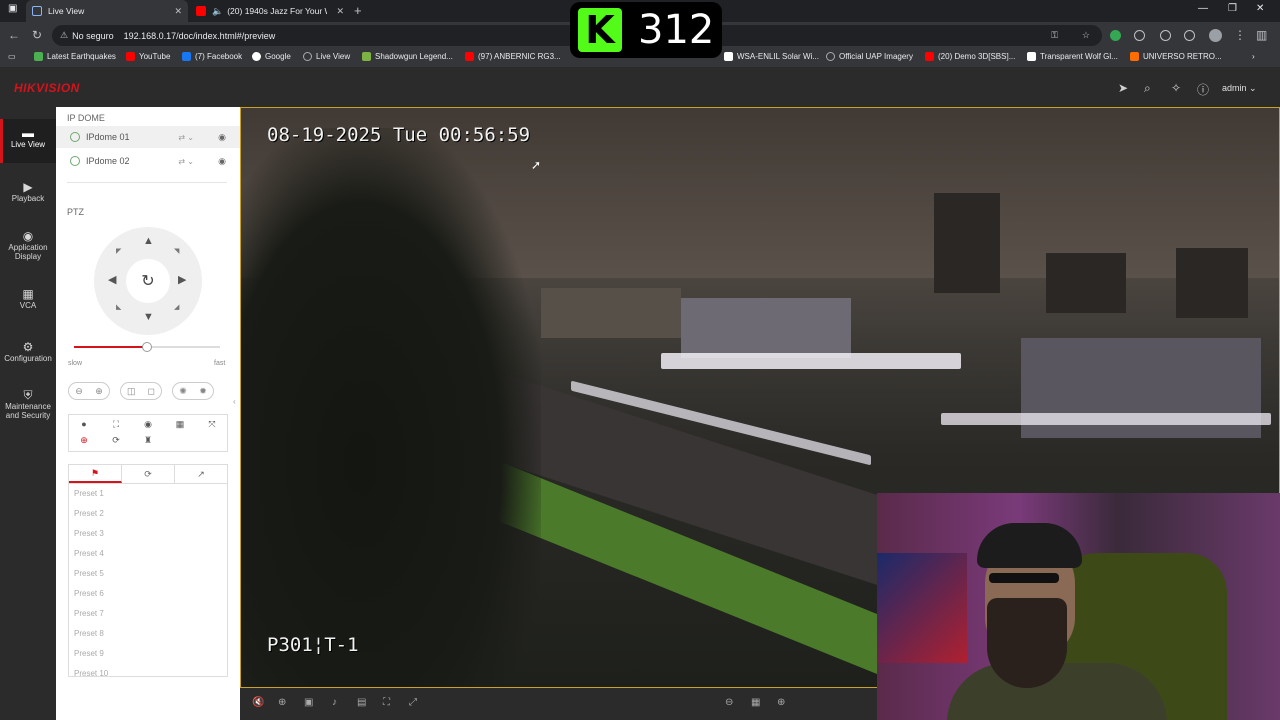 Image resolution: width=1280 pixels, height=720 pixels. Describe the element at coordinates (1203, 89) in the screenshot. I see `info-icon: ⓘ` at that location.